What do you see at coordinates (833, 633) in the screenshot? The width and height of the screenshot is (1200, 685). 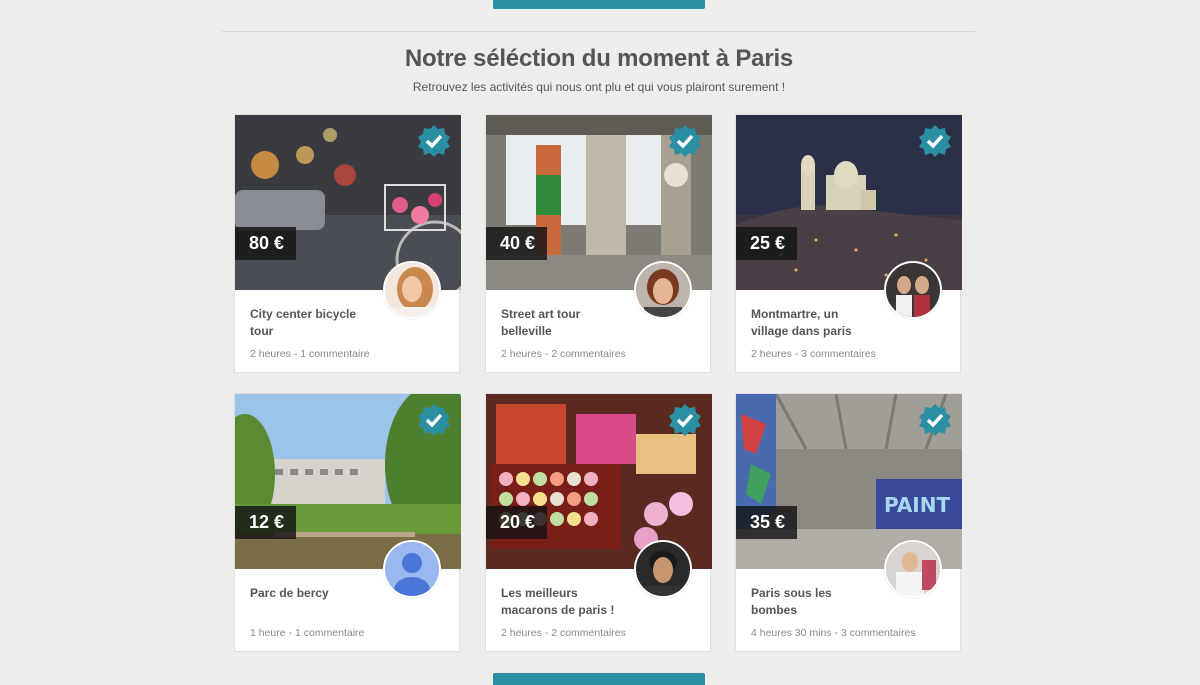 I see `card-meta: 4 heures 30 mins - 3 commentaires` at bounding box center [833, 633].